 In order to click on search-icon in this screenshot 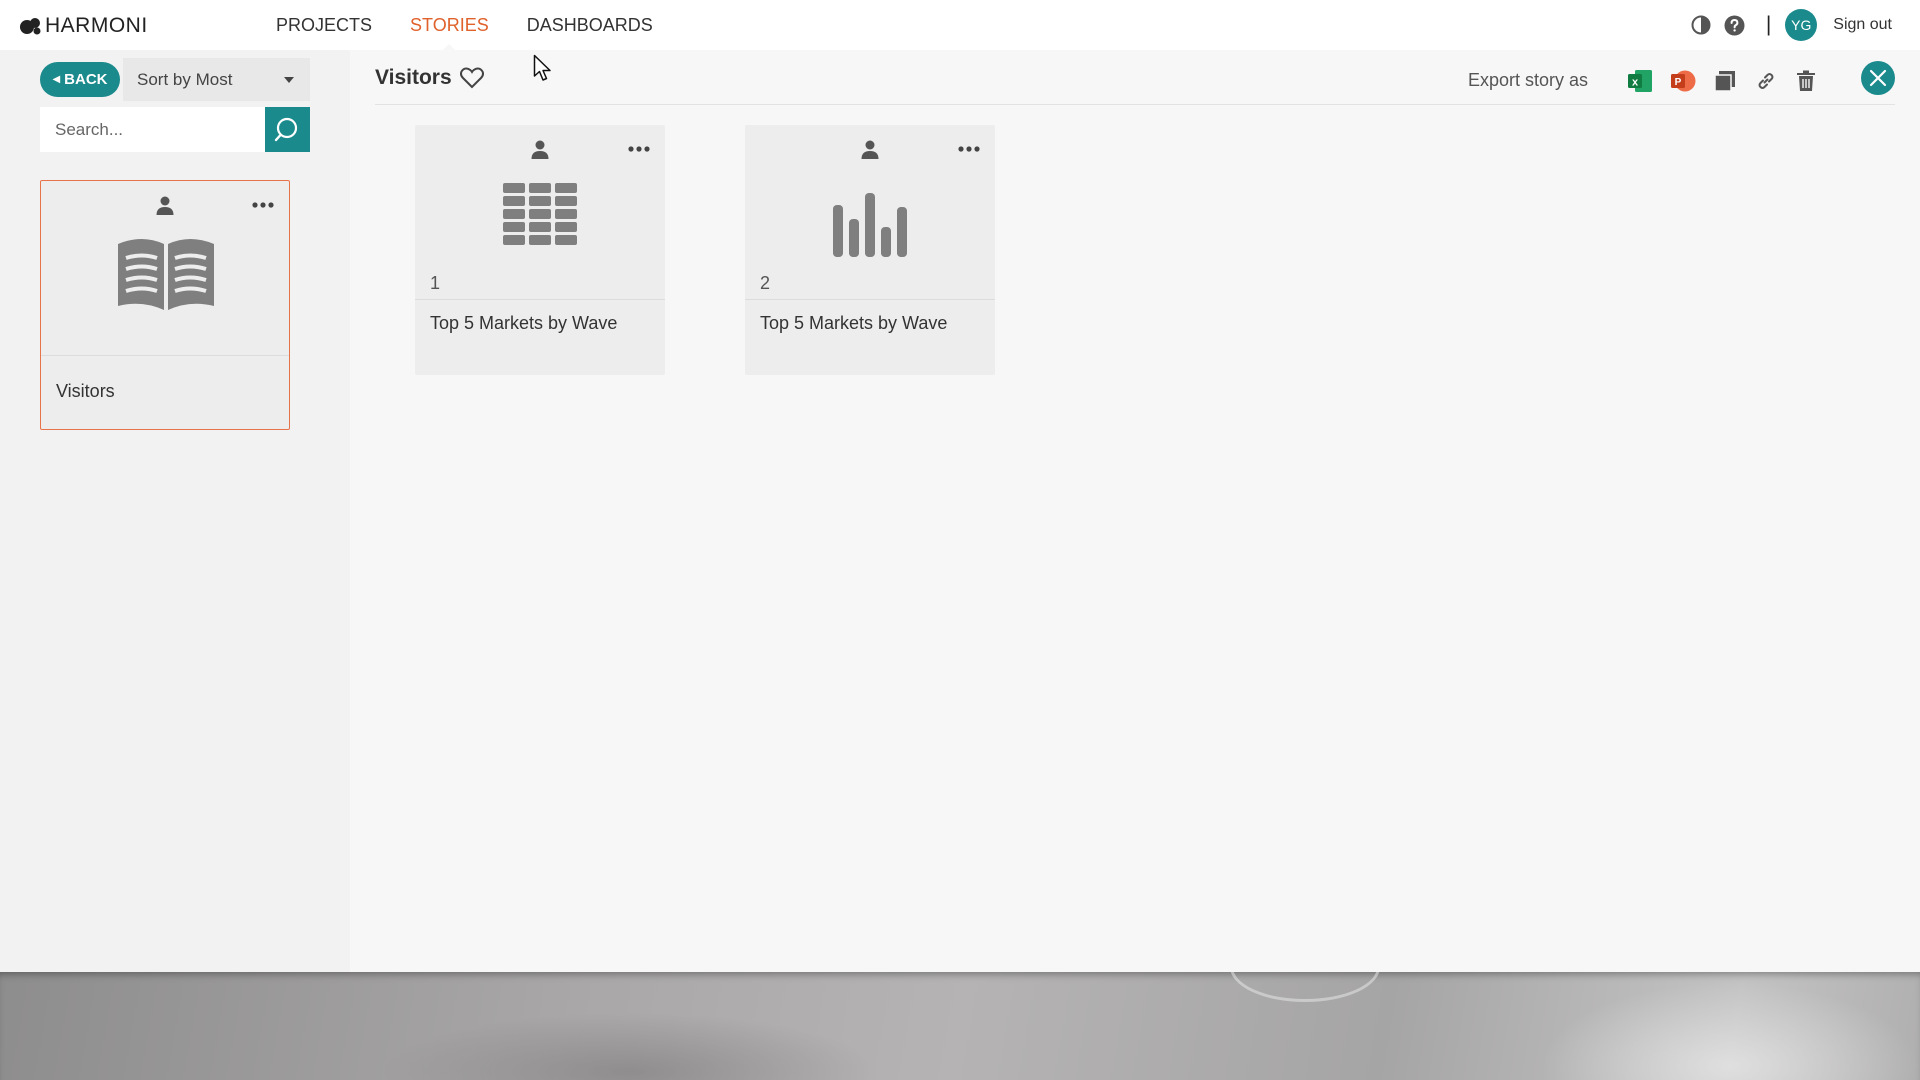, I will do `click(285, 129)`.